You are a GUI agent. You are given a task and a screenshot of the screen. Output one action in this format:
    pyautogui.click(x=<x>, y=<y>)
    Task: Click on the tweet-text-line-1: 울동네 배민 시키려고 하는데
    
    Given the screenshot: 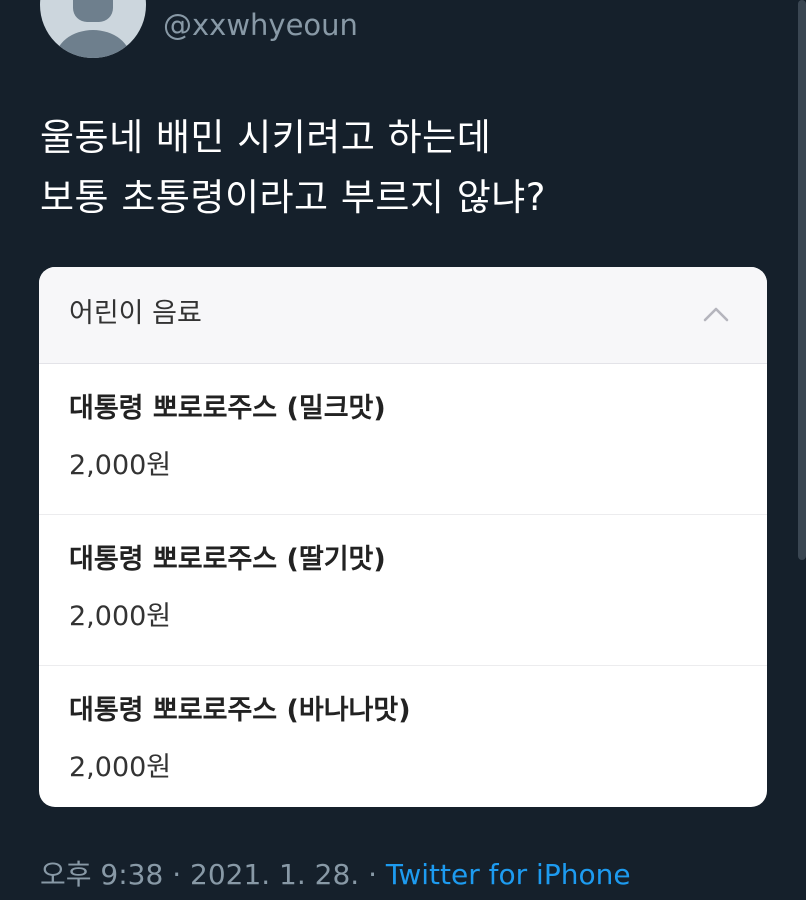 What is the action you would take?
    pyautogui.click(x=266, y=137)
    